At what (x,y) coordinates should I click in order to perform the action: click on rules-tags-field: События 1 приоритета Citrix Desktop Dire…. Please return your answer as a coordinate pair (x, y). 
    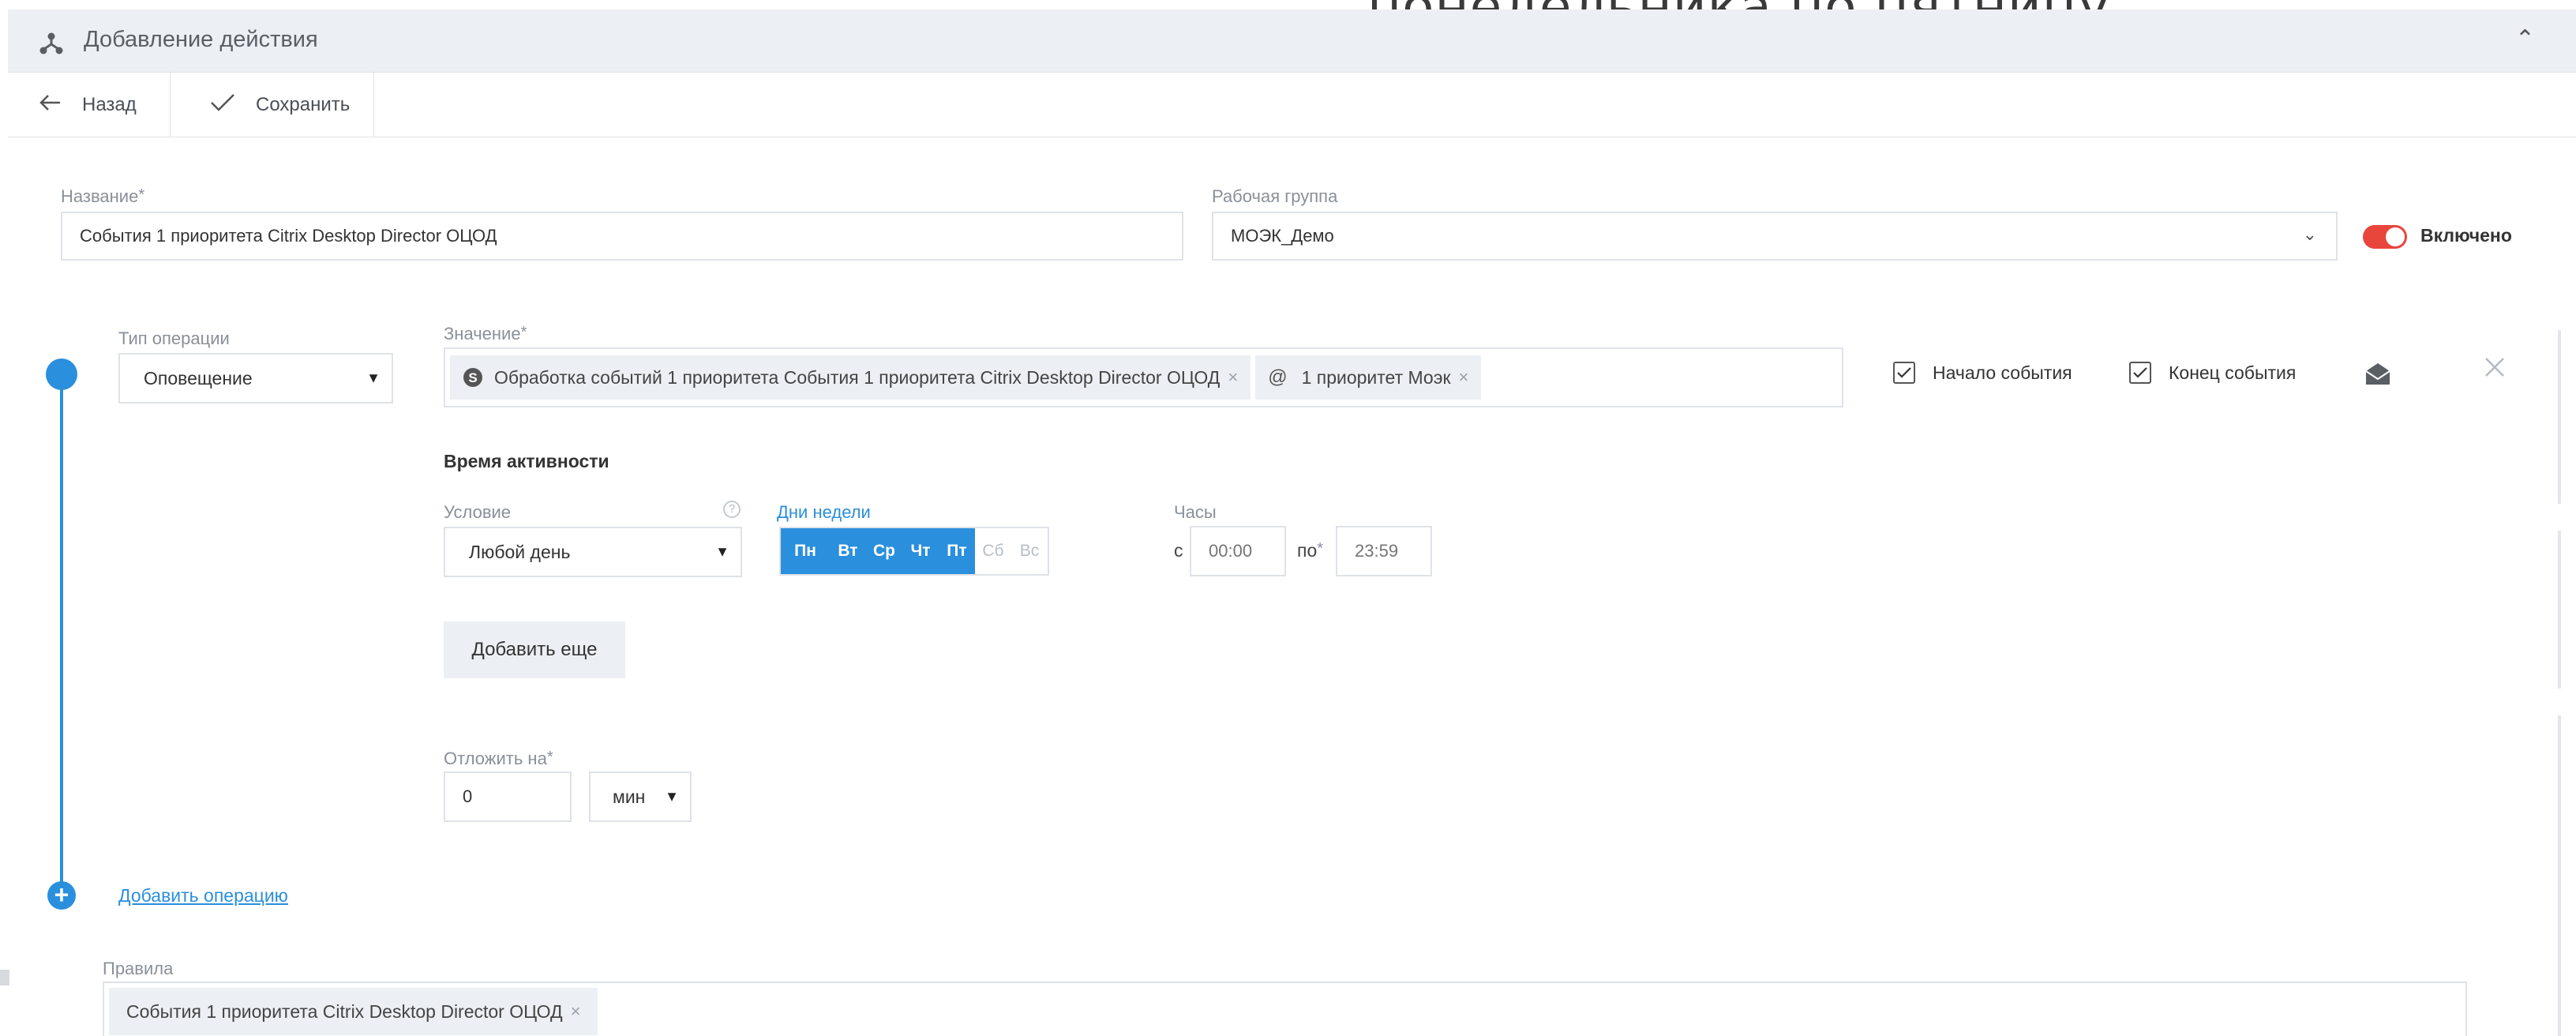
    Looking at the image, I should click on (1285, 1009).